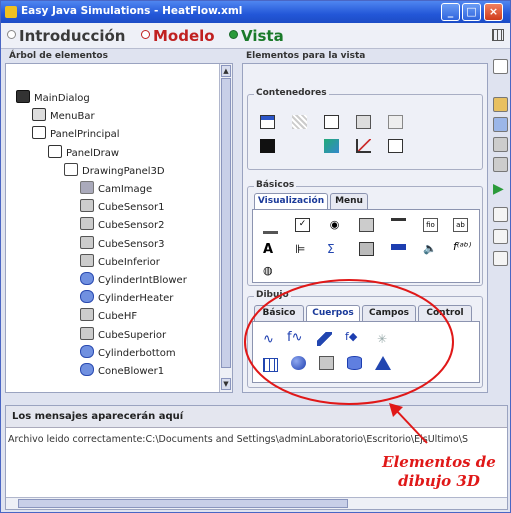  I want to click on open-folder-icon, so click(500, 104).